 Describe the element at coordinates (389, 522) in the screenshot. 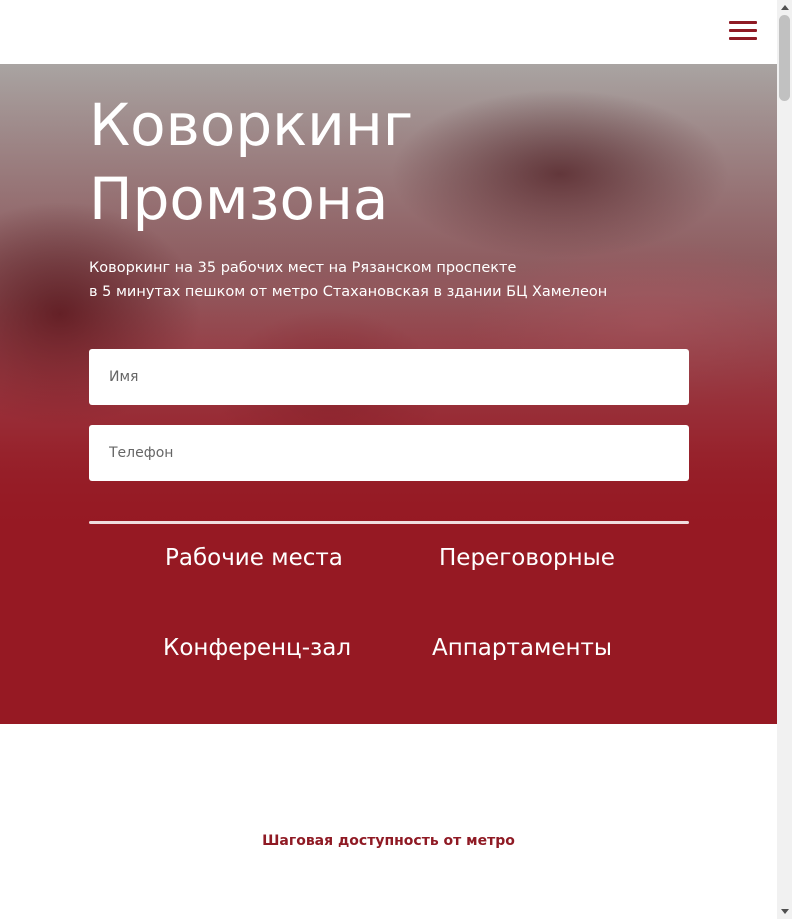

I see `form-divider` at that location.